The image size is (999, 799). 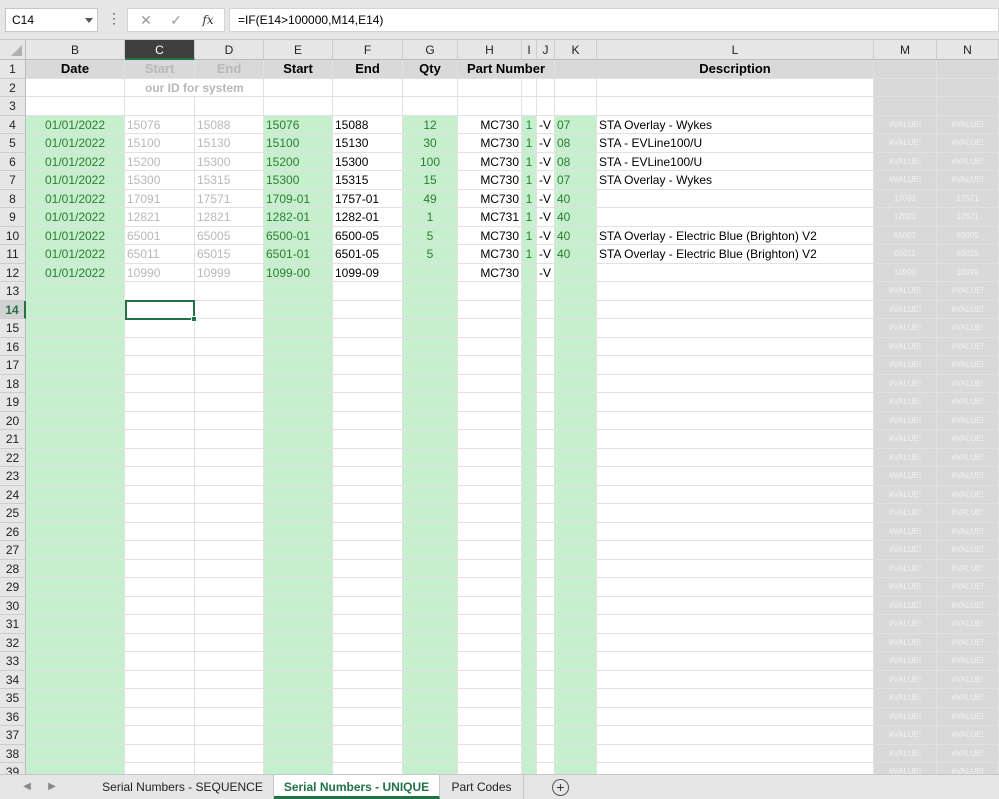 What do you see at coordinates (160, 768) in the screenshot?
I see `cell-c39` at bounding box center [160, 768].